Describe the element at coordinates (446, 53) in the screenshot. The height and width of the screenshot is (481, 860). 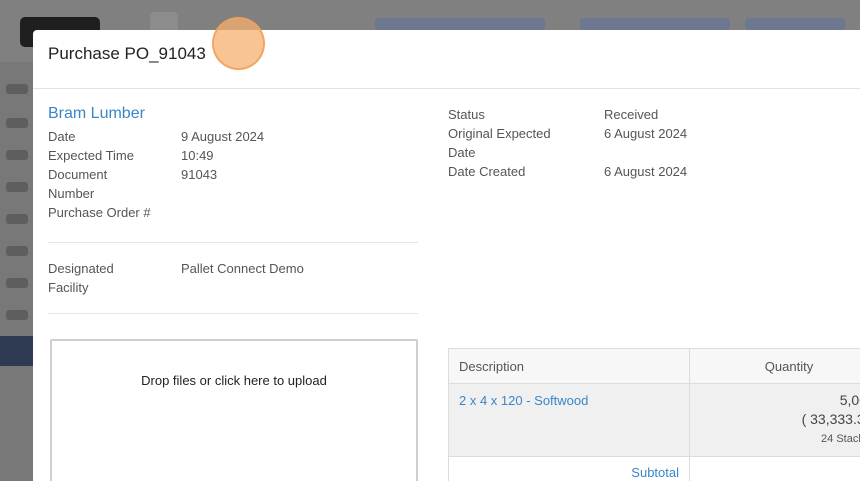
I see `modal-header: Purchase PO_91043` at that location.